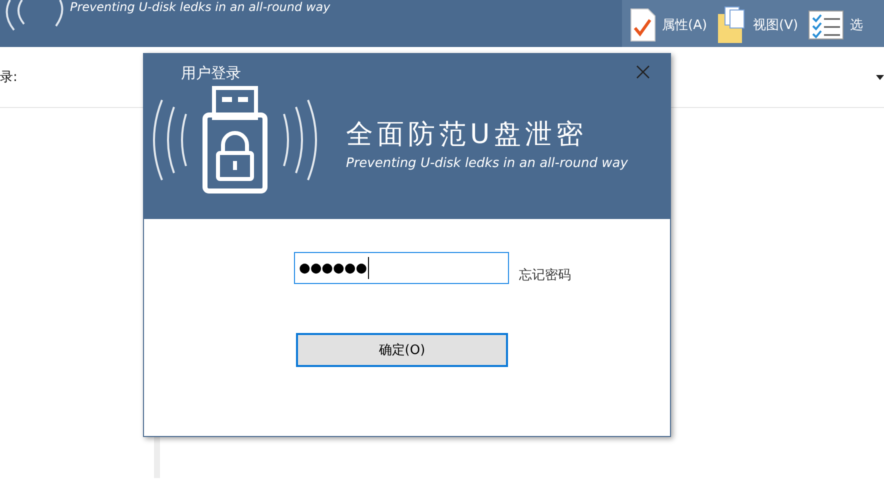 This screenshot has height=479, width=884. What do you see at coordinates (880, 77) in the screenshot?
I see `caret-icon` at bounding box center [880, 77].